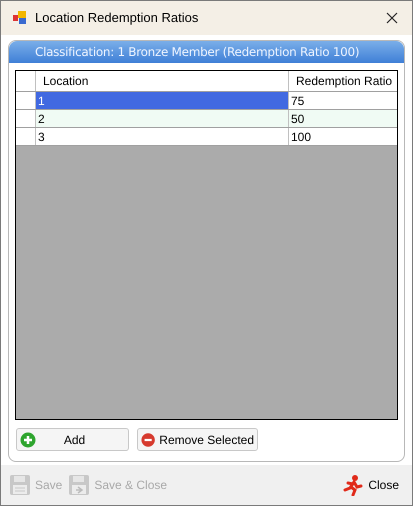 This screenshot has height=506, width=413. What do you see at coordinates (20, 18) in the screenshot?
I see `app-icon` at bounding box center [20, 18].